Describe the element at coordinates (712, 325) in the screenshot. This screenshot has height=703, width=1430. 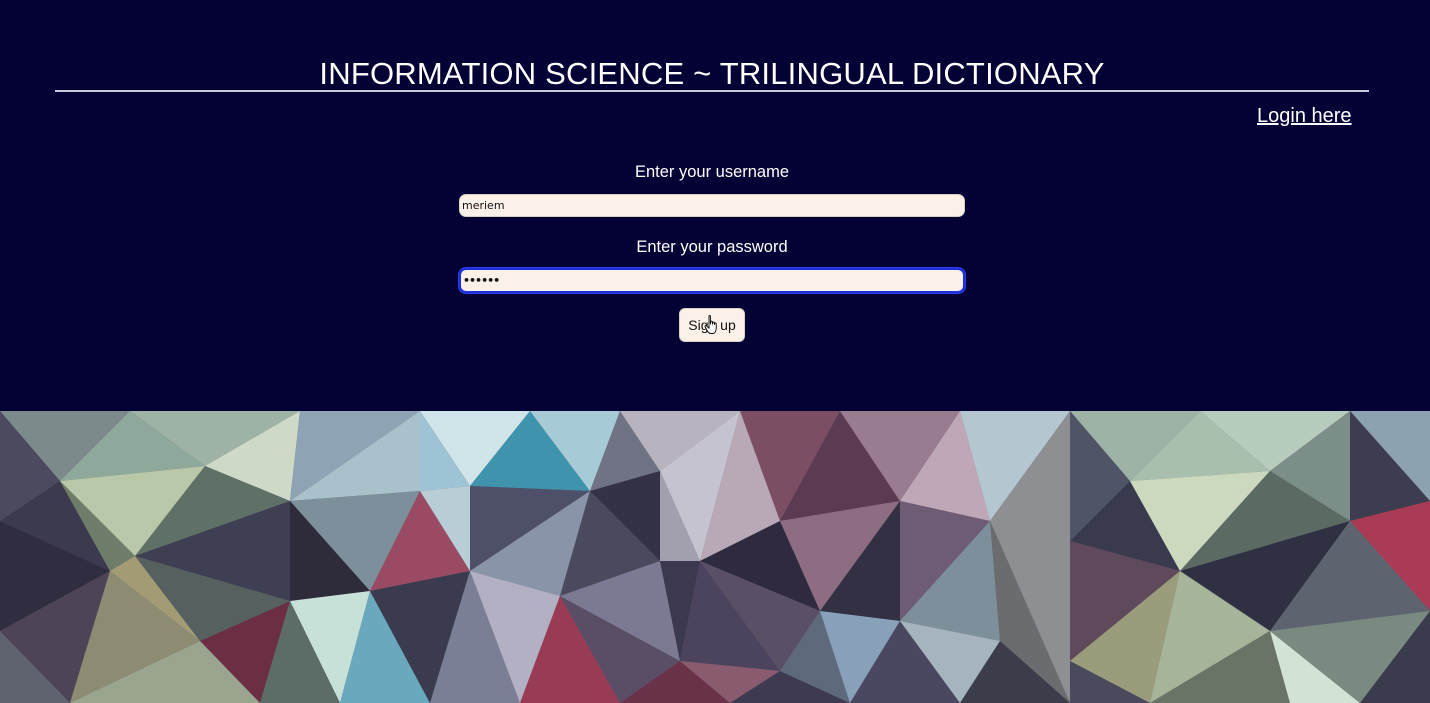
I see `signup-button: Sign up` at that location.